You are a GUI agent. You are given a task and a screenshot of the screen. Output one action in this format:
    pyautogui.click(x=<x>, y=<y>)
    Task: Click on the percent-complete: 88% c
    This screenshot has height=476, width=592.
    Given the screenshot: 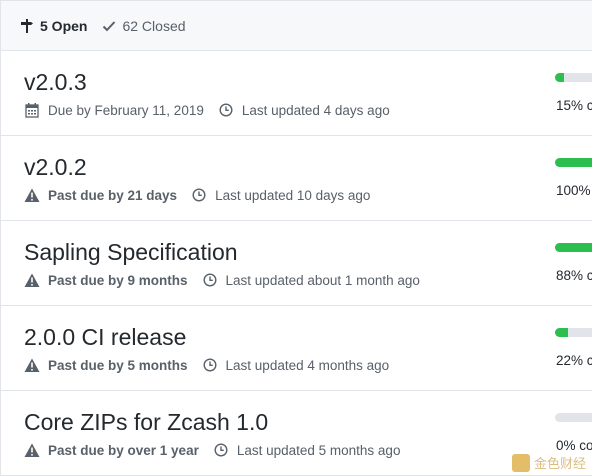 What is the action you would take?
    pyautogui.click(x=574, y=275)
    